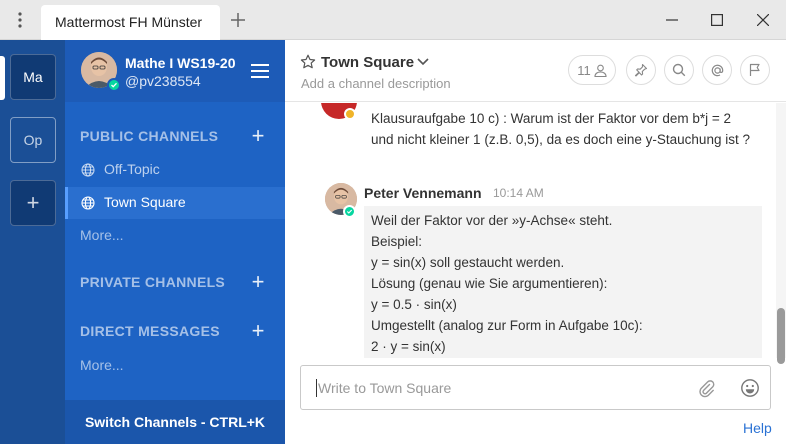 The image size is (786, 444). Describe the element at coordinates (423, 193) in the screenshot. I see `post-author: Peter Vennemann` at that location.